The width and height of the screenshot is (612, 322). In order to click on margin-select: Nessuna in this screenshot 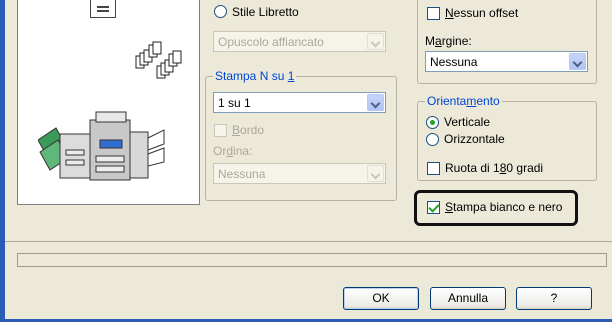, I will do `click(506, 61)`.